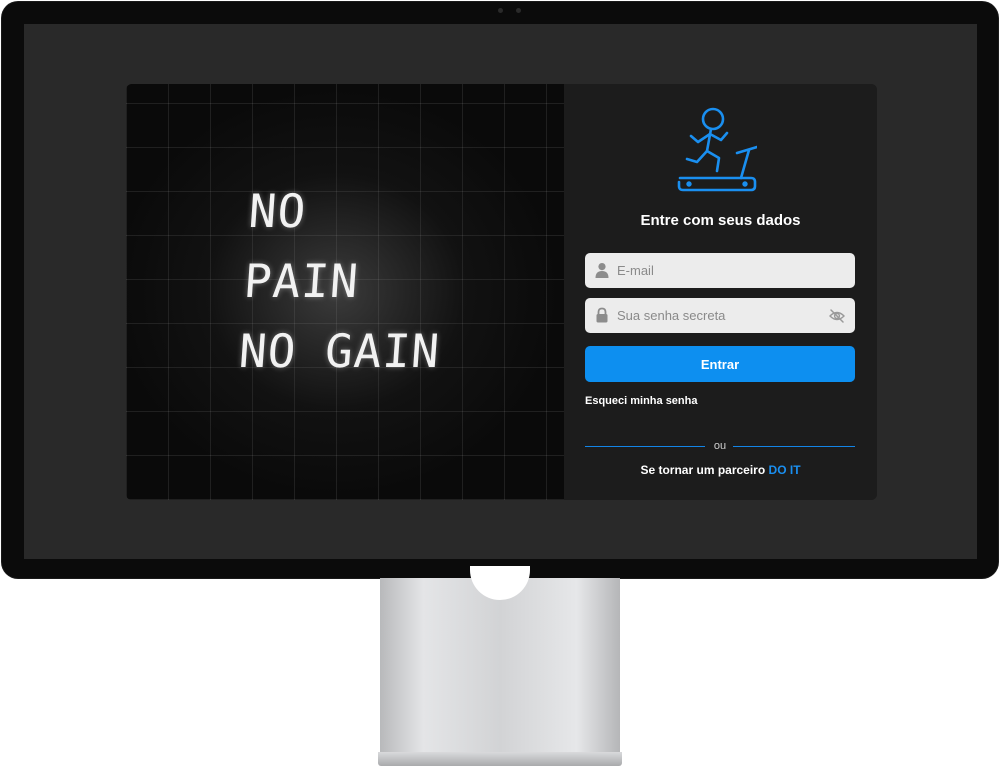 The width and height of the screenshot is (1000, 769). I want to click on email-input, so click(719, 270).